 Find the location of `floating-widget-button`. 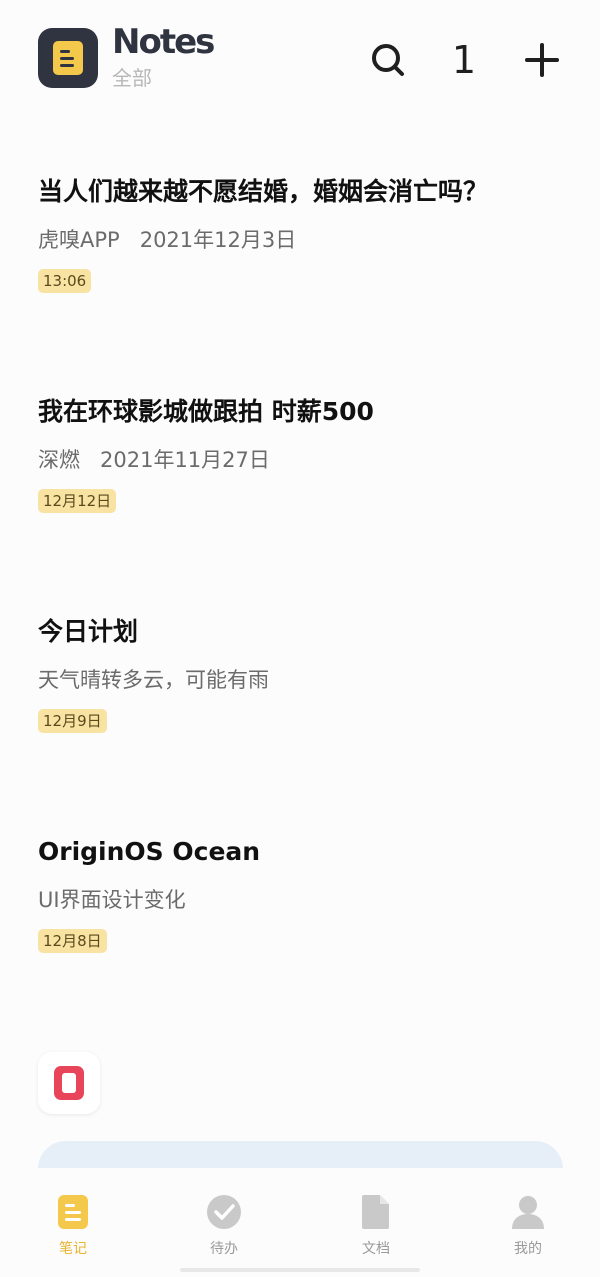

floating-widget-button is located at coordinates (69, 1083).